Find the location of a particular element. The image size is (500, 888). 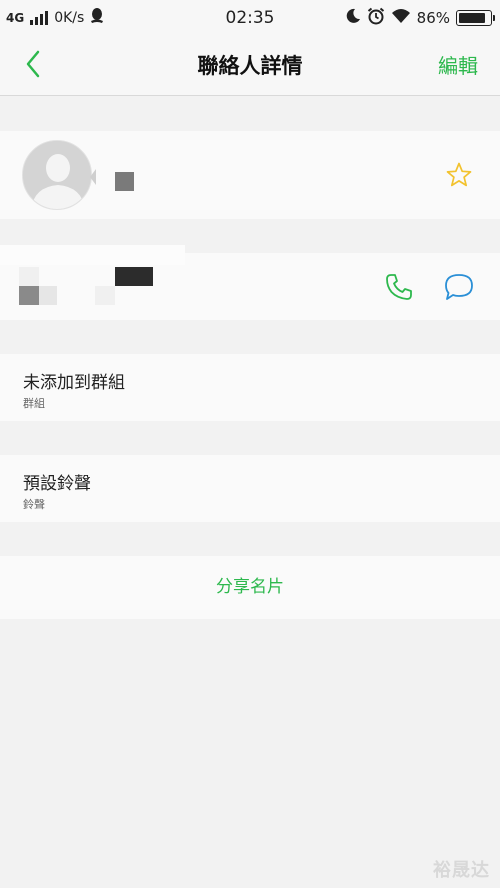

person-silhouette-icon is located at coordinates (57, 175).